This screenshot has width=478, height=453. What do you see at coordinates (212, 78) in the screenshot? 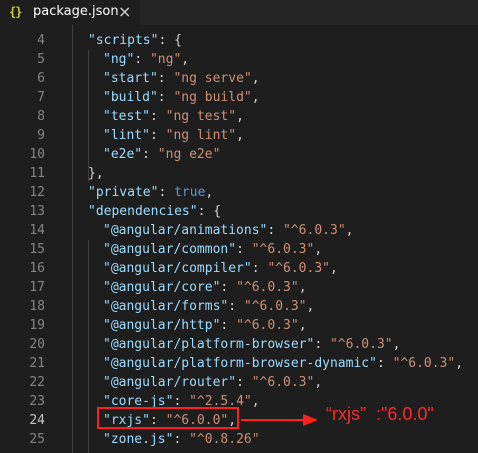
I see `code-token: "ng serve"` at bounding box center [212, 78].